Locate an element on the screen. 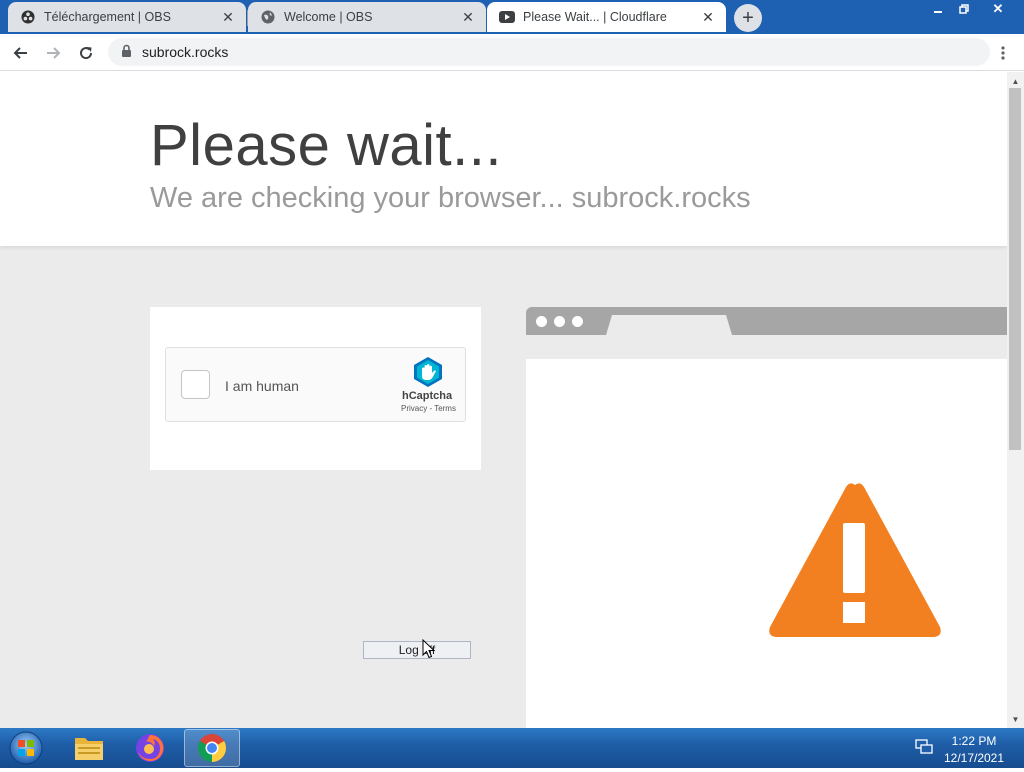 The height and width of the screenshot is (772, 1024). minimize-icon is located at coordinates (938, 9).